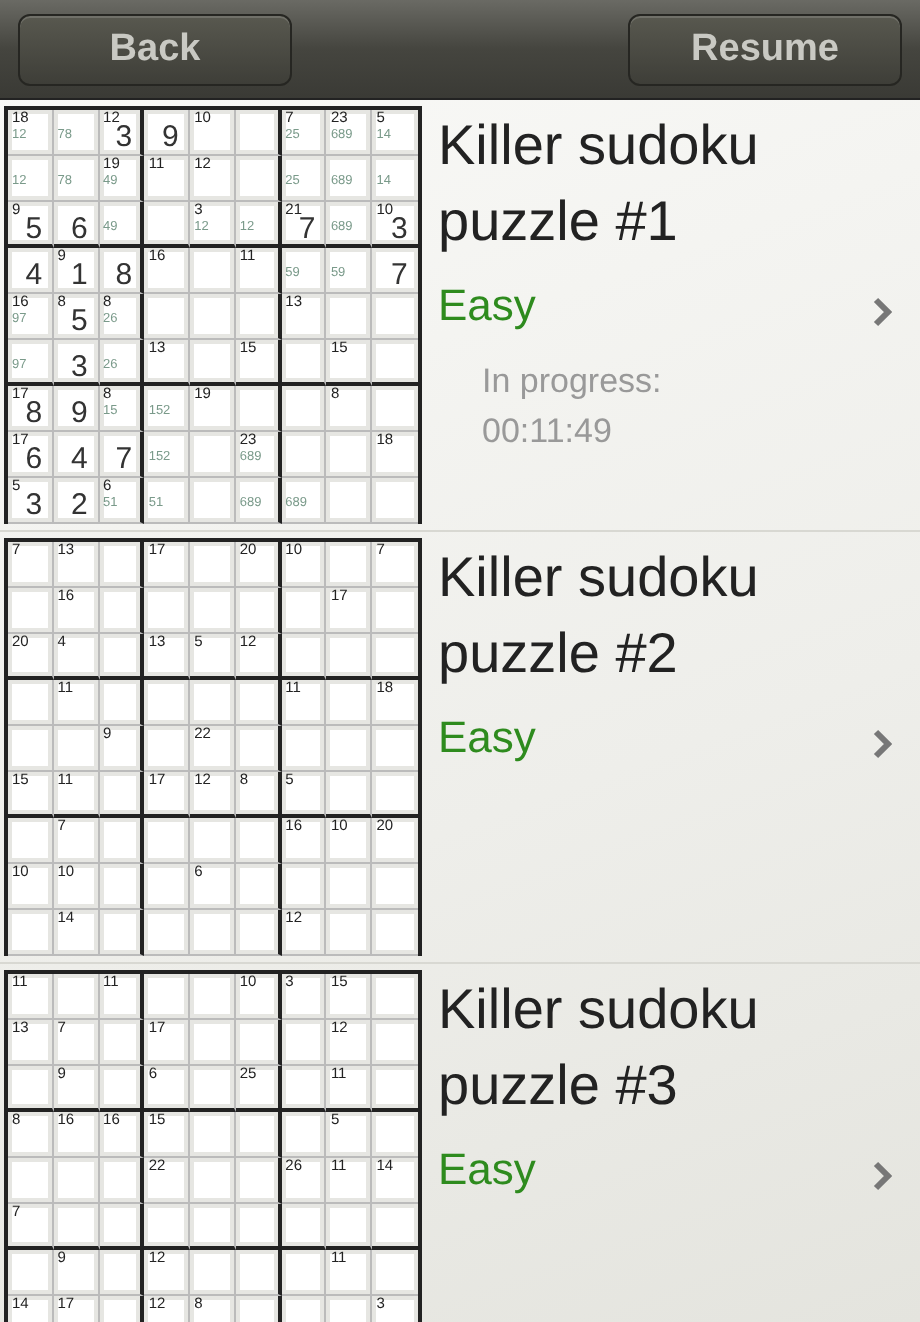 Image resolution: width=920 pixels, height=1322 pixels. Describe the element at coordinates (573, 382) in the screenshot. I see `progress-label: In progress:` at that location.